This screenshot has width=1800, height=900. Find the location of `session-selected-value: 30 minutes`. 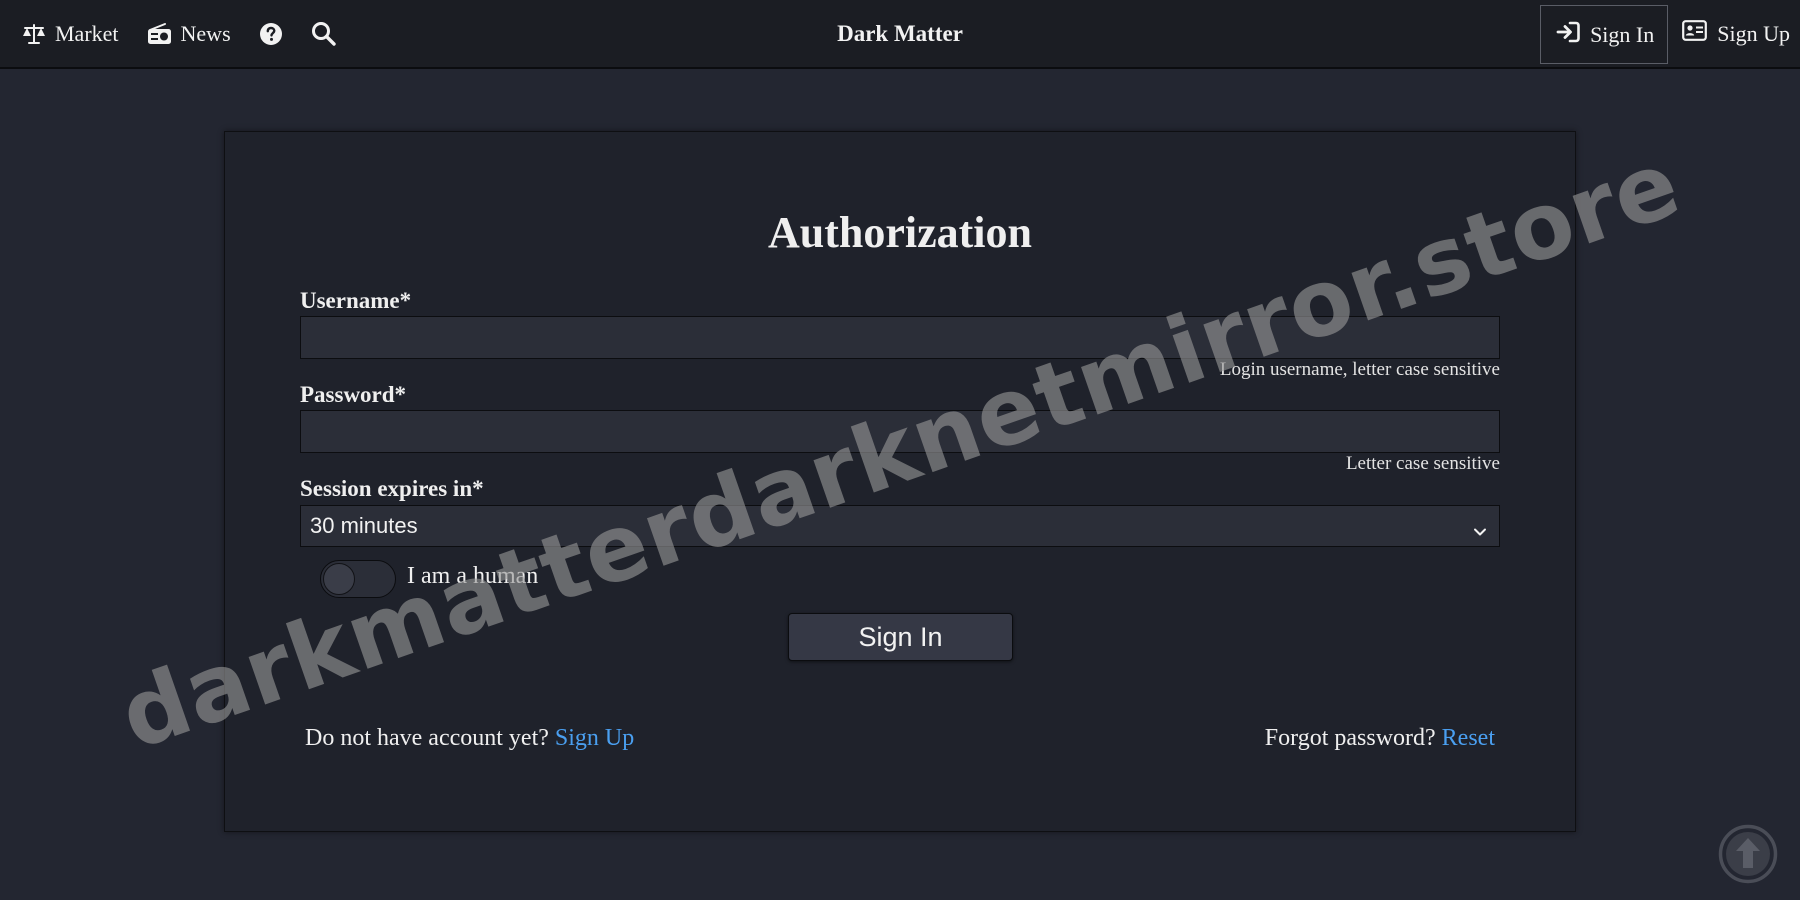

session-selected-value: 30 minutes is located at coordinates (364, 525).